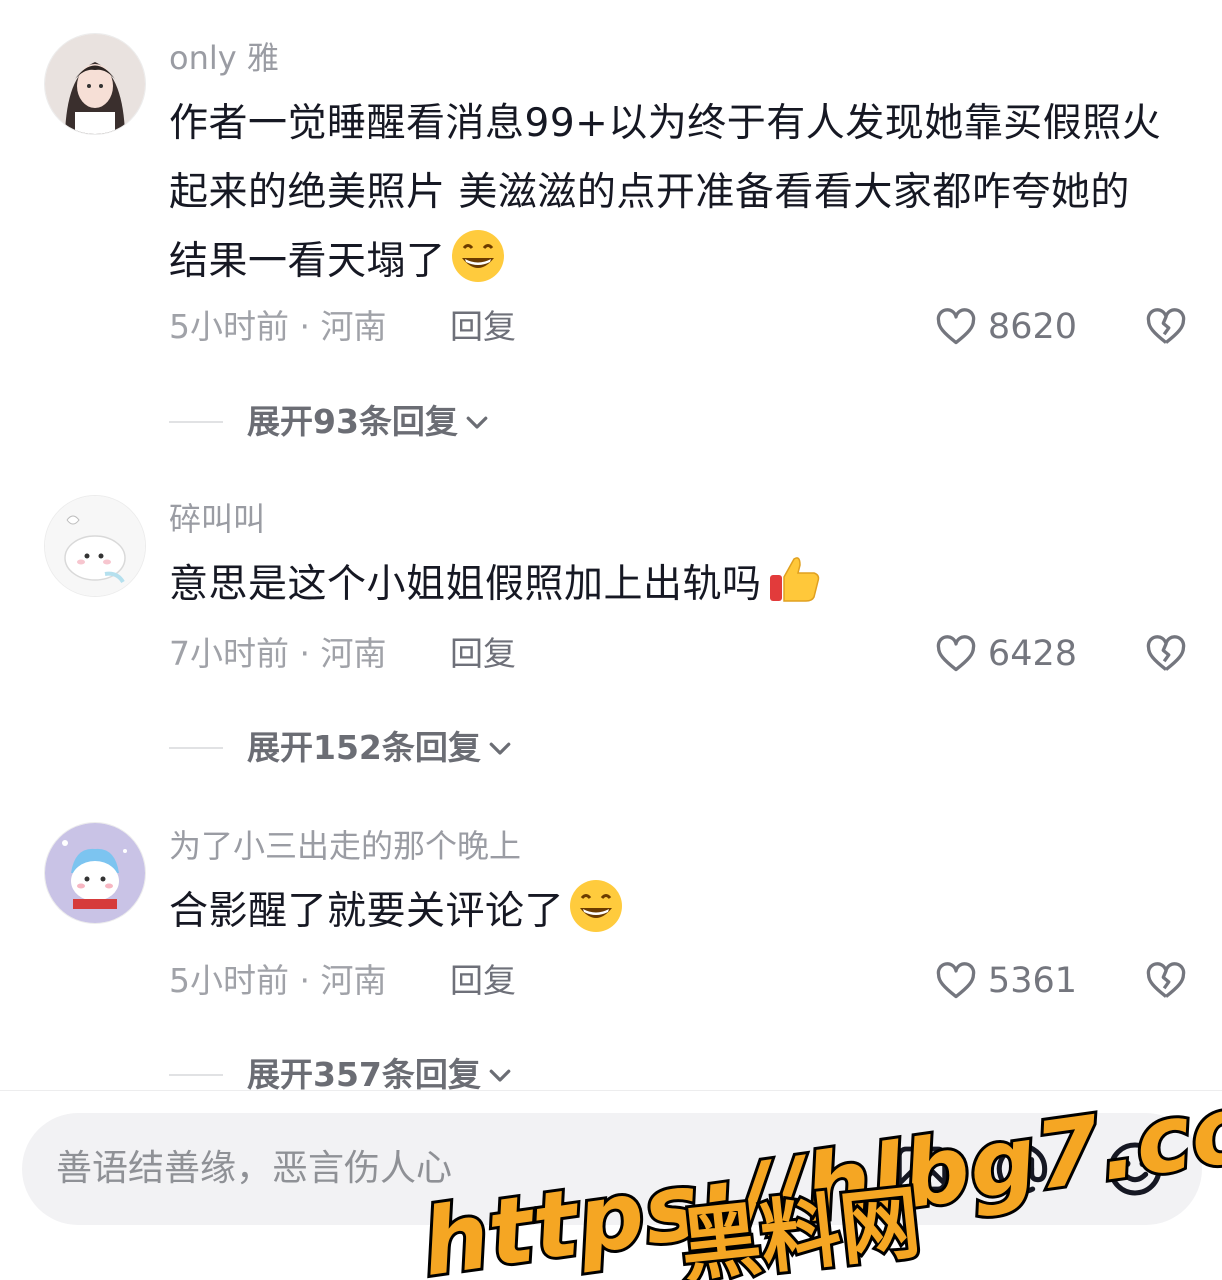 This screenshot has width=1222, height=1280. I want to click on username: only 雅, so click(224, 58).